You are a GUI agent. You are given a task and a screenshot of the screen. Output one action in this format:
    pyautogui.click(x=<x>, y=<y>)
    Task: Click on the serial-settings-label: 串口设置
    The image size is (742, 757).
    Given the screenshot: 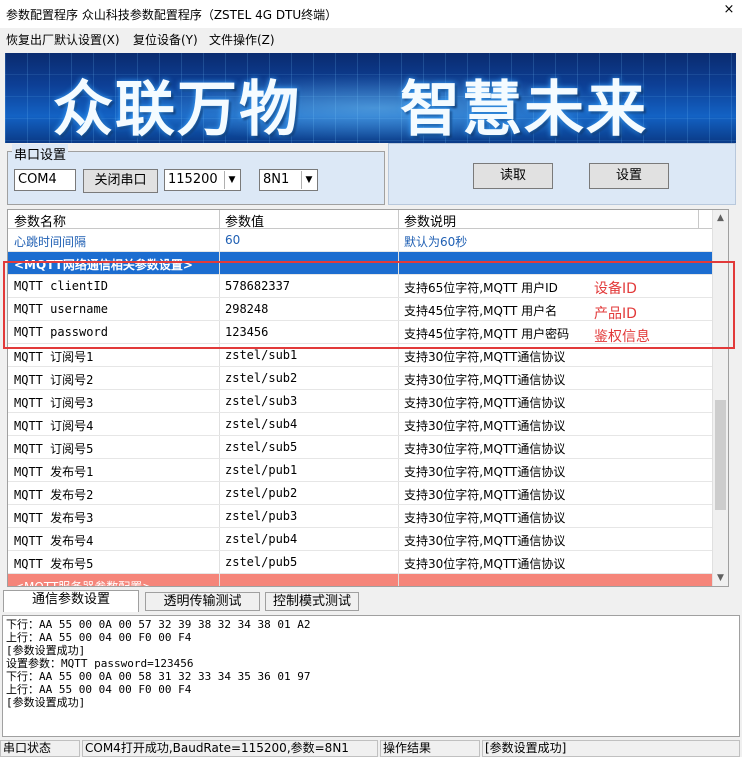 What is the action you would take?
    pyautogui.click(x=40, y=153)
    